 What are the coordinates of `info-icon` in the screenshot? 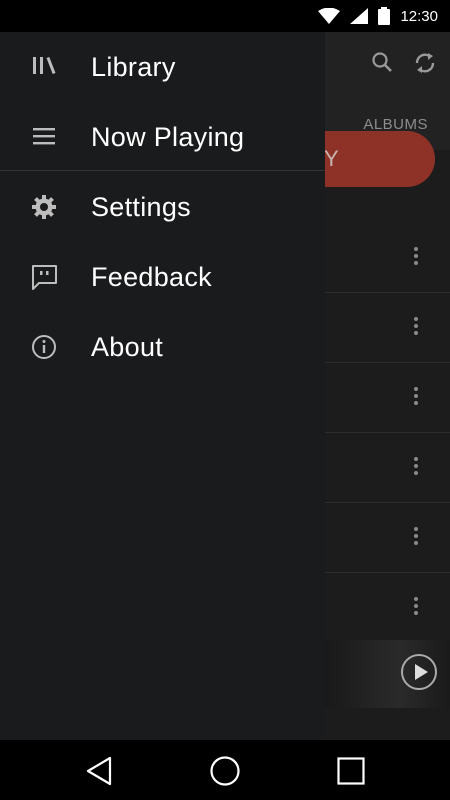 It's located at (44, 347).